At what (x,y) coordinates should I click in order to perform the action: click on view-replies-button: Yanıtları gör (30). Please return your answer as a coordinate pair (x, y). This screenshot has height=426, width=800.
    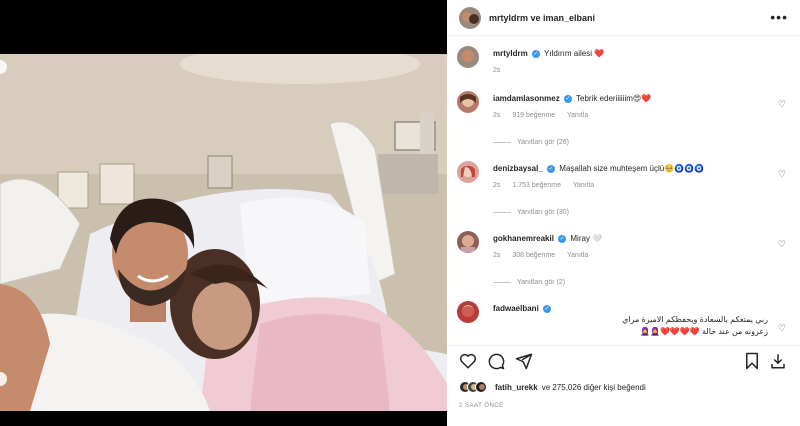
    Looking at the image, I should click on (531, 212).